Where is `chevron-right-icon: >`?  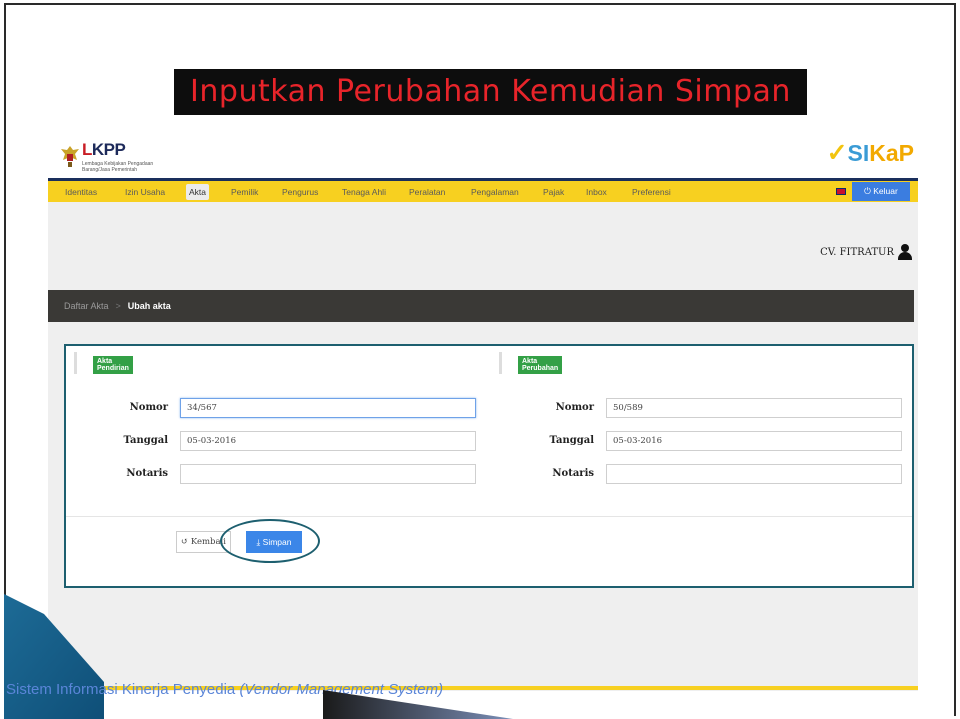 chevron-right-icon: > is located at coordinates (118, 306).